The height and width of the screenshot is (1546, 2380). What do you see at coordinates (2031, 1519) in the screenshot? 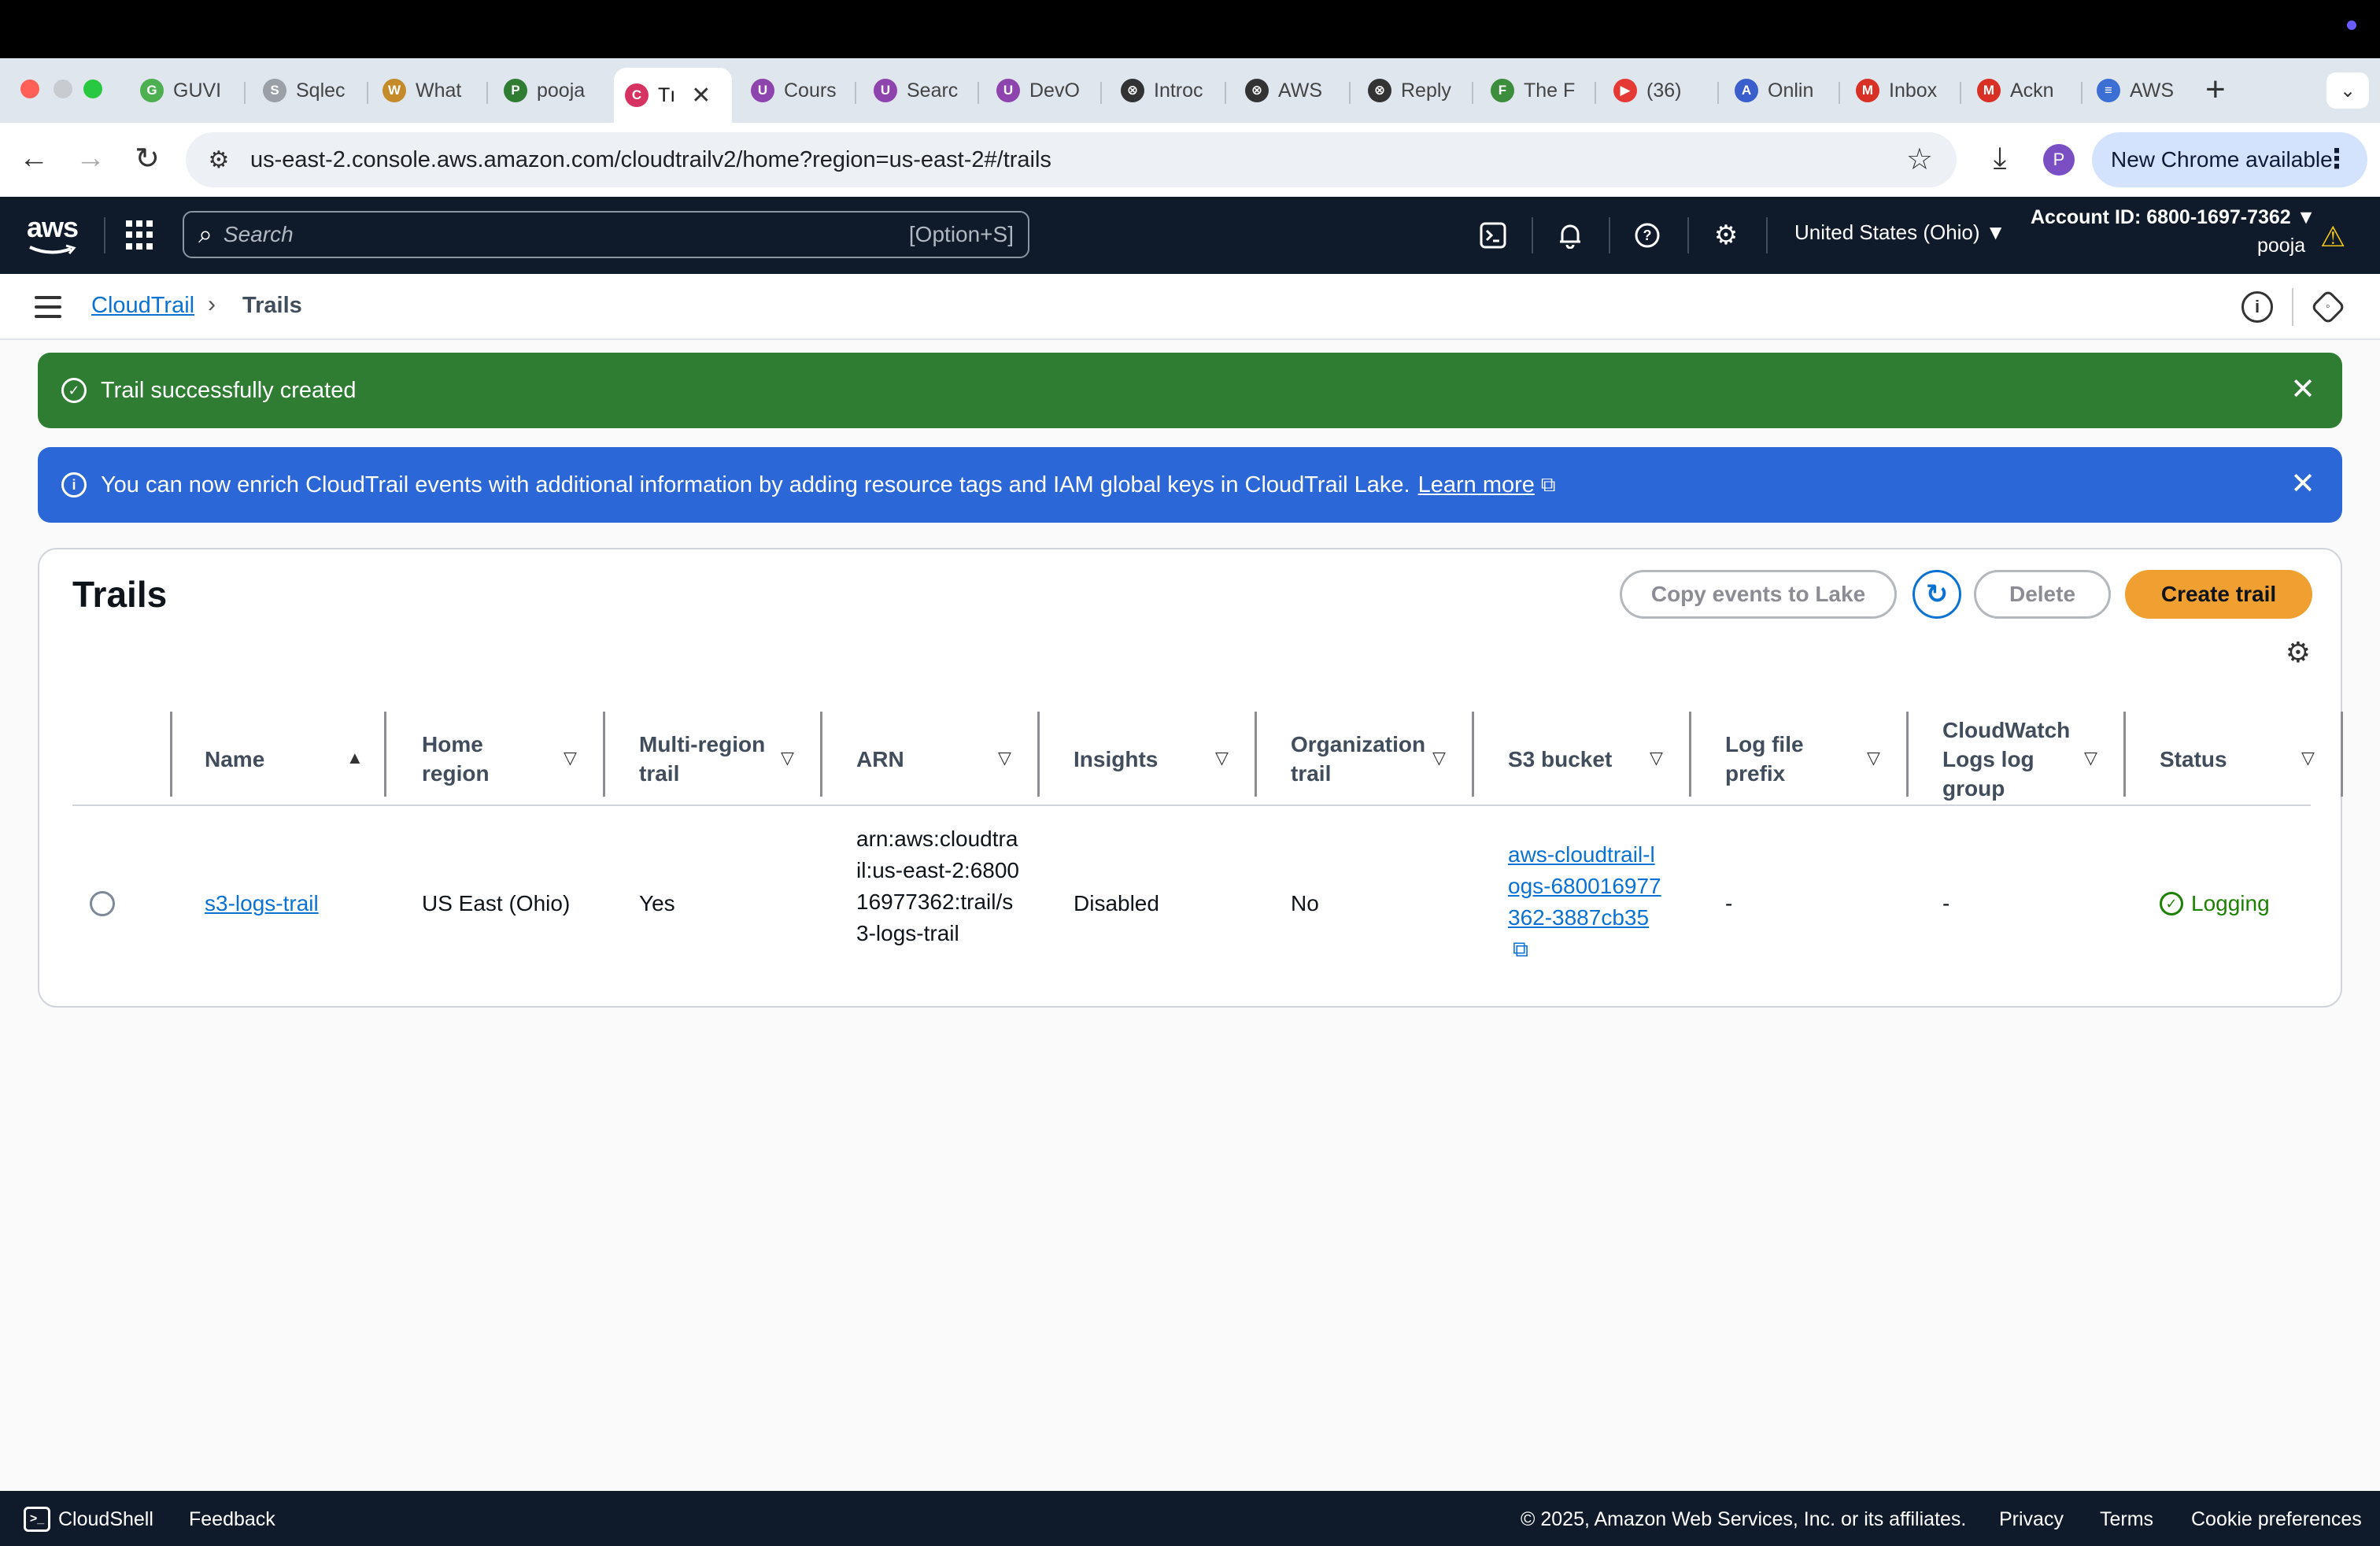
I see `footer-privacy-link: Privacy` at bounding box center [2031, 1519].